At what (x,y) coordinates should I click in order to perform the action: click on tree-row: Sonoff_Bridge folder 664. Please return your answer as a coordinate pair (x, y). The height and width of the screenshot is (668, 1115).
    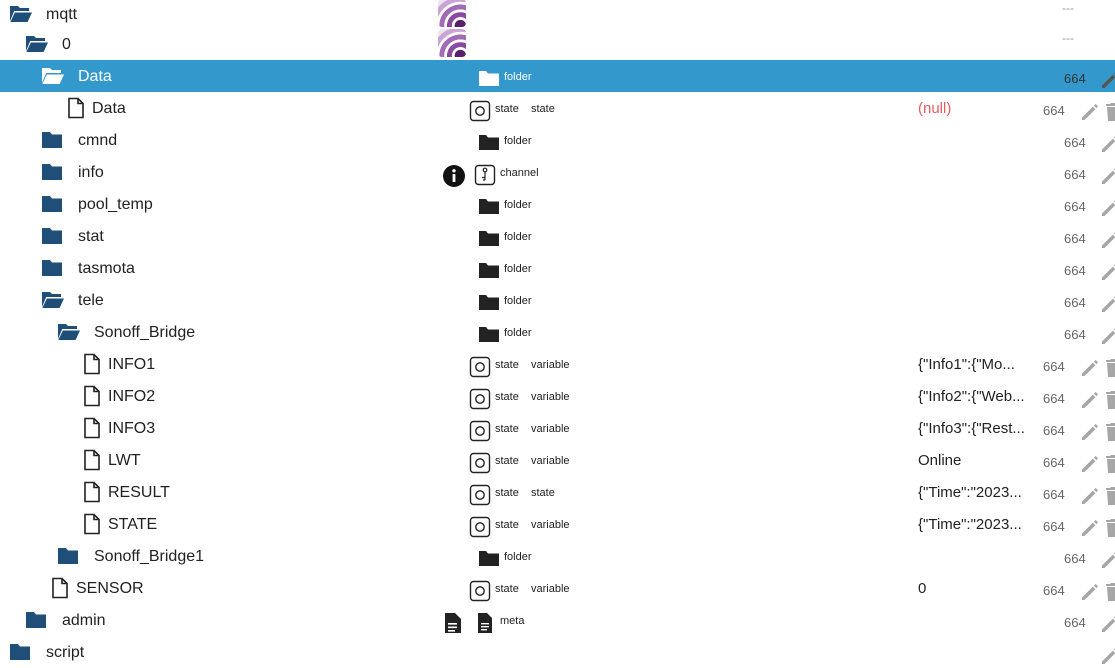
    Looking at the image, I should click on (557, 332).